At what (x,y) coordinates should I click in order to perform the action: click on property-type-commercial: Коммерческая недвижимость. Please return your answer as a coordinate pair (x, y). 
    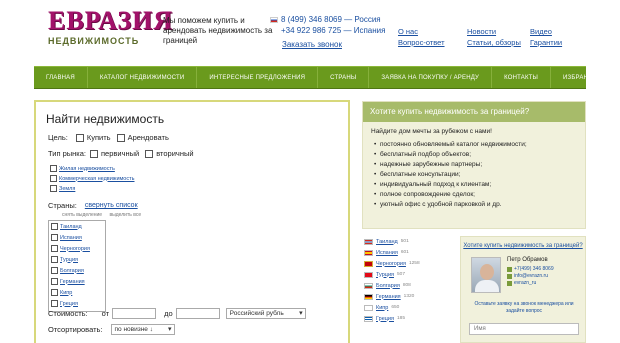
    Looking at the image, I should click on (92, 178).